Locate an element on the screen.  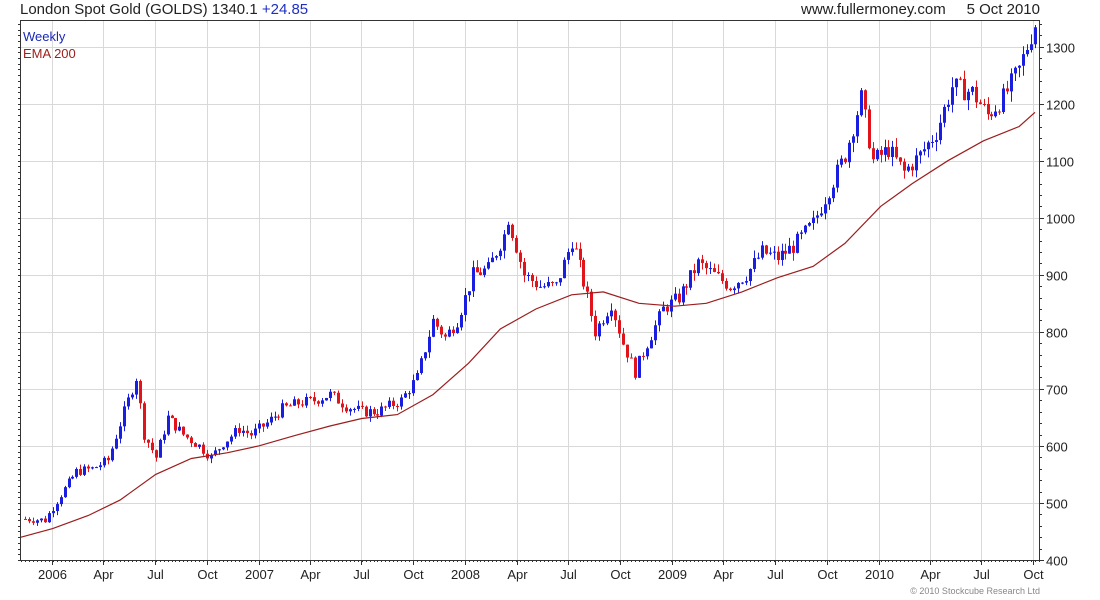
y-tick-label: 400 is located at coordinates (1057, 561).